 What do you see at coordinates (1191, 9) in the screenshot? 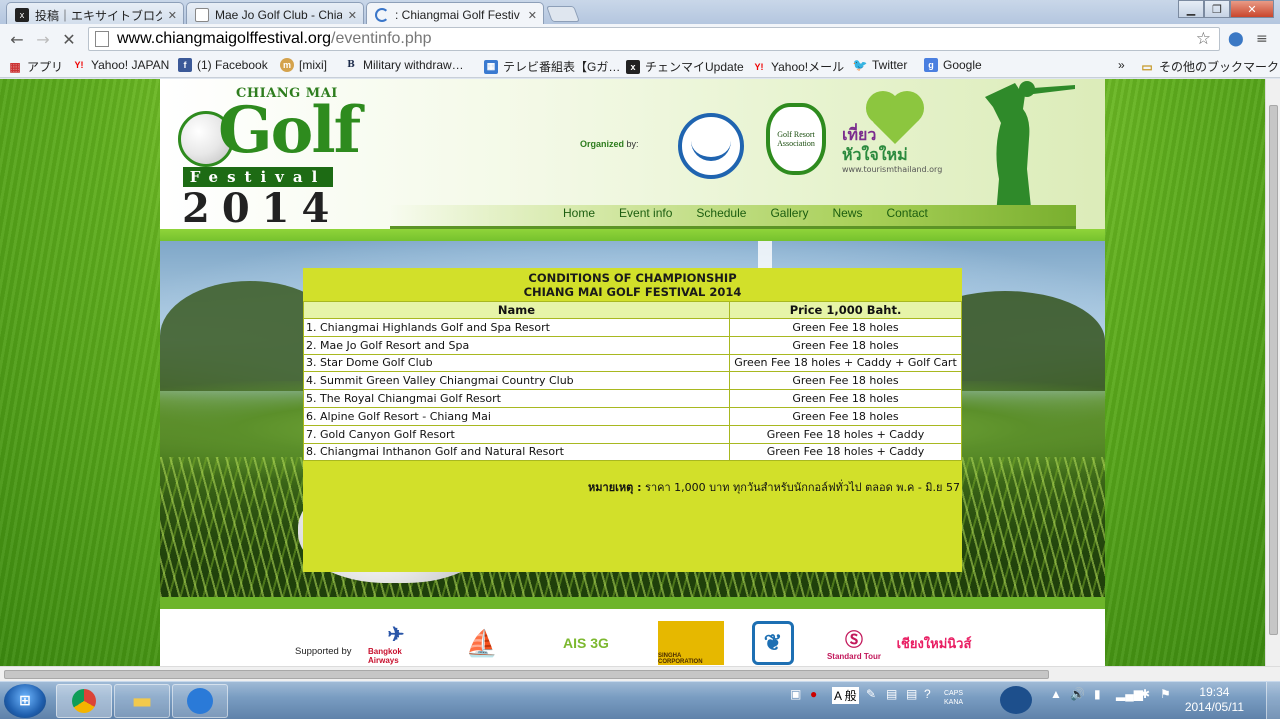
I see `minimize-button: ▁` at bounding box center [1191, 9].